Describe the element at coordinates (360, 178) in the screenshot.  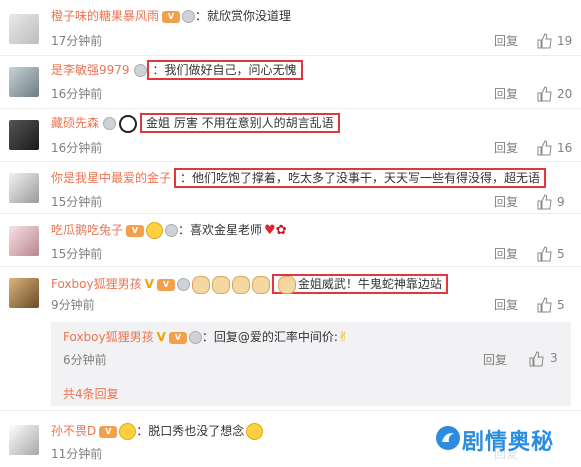
I see `comment-text: ：他们吃饱了撑着，吃太多了没事干，天天写一些有得没得，超无语` at that location.